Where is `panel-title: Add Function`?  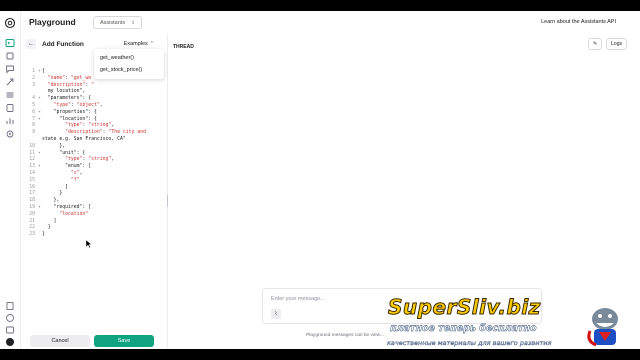 panel-title: Add Function is located at coordinates (63, 44).